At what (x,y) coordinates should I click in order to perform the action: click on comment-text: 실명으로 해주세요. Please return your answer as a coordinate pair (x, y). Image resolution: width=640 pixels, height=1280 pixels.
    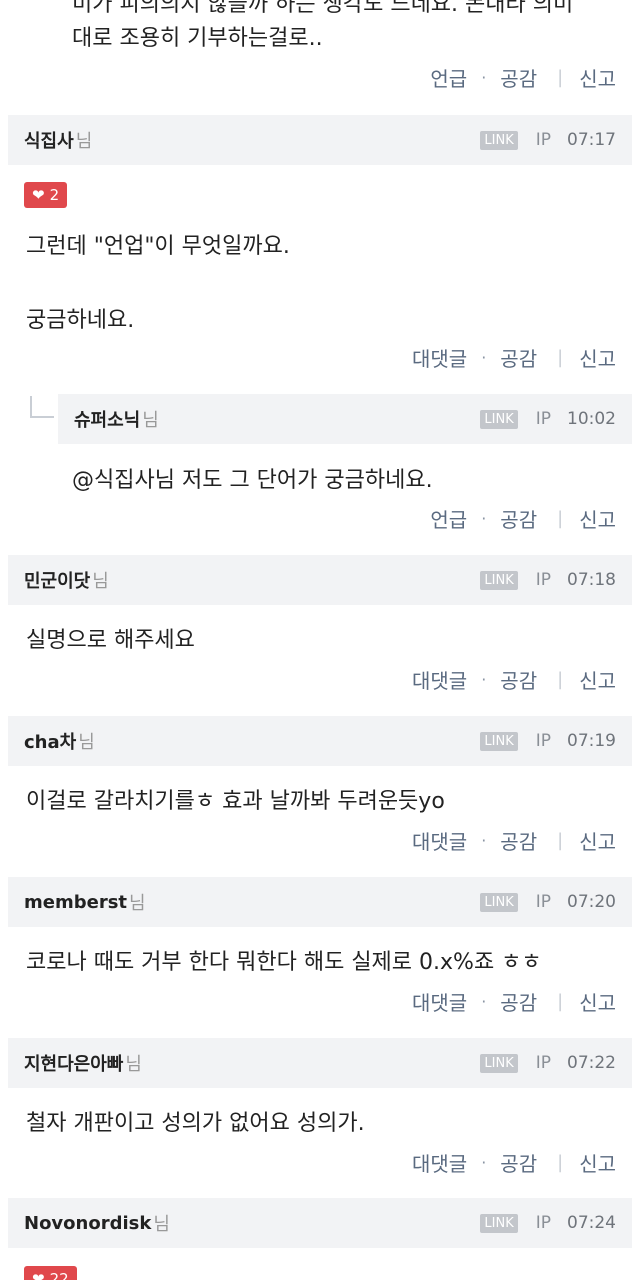
    Looking at the image, I should click on (110, 640).